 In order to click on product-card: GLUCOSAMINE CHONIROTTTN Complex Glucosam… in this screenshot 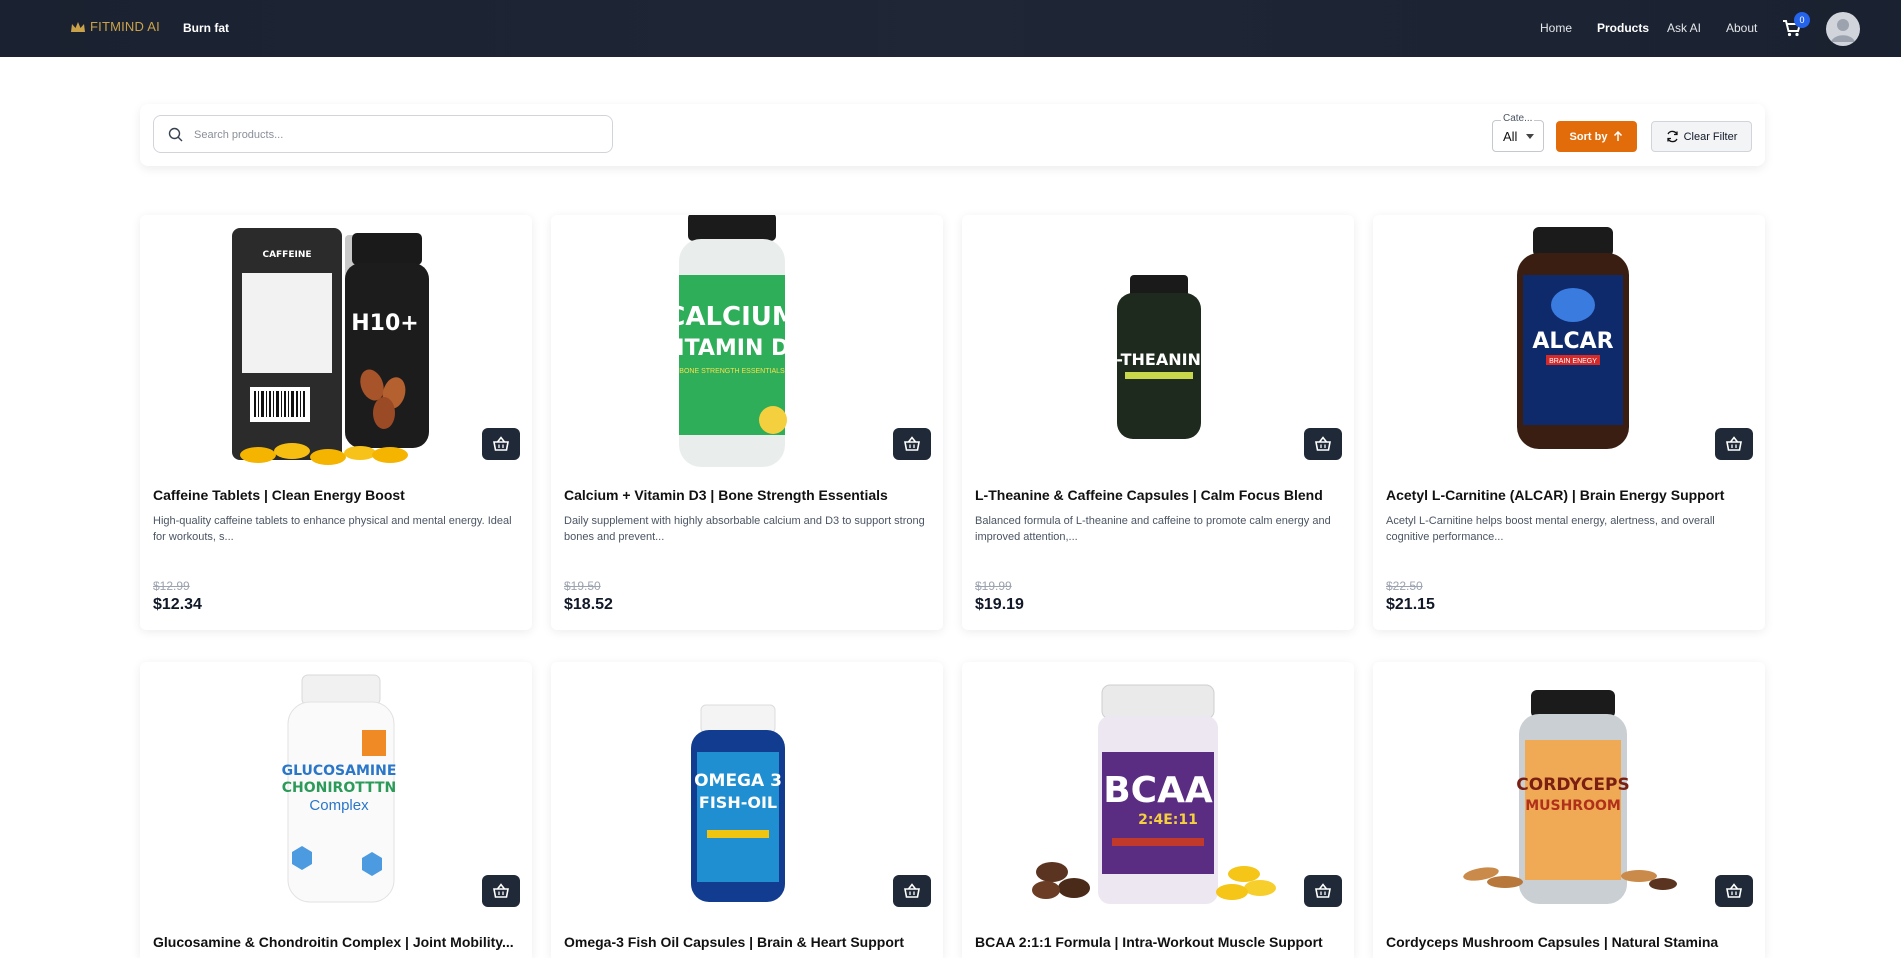, I will do `click(336, 810)`.